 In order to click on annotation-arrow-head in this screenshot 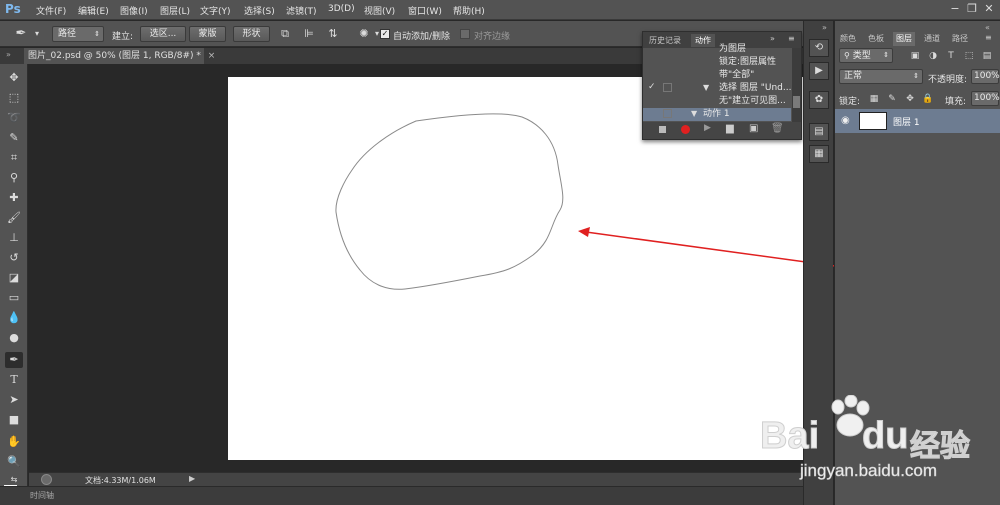, I will do `click(584, 232)`.